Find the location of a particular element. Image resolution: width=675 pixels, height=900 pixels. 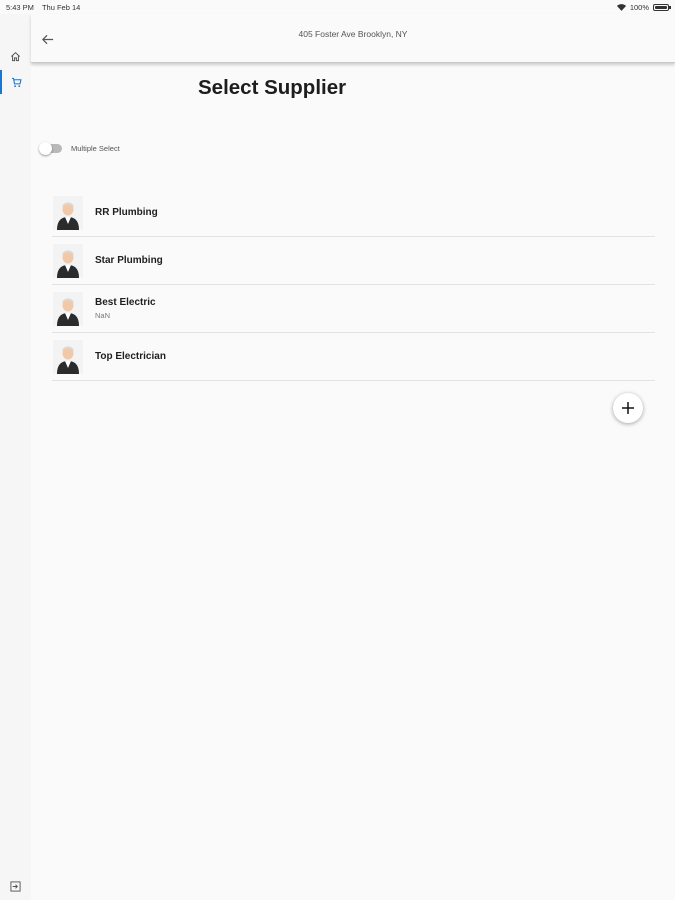

battery-percent: 100% is located at coordinates (639, 7).